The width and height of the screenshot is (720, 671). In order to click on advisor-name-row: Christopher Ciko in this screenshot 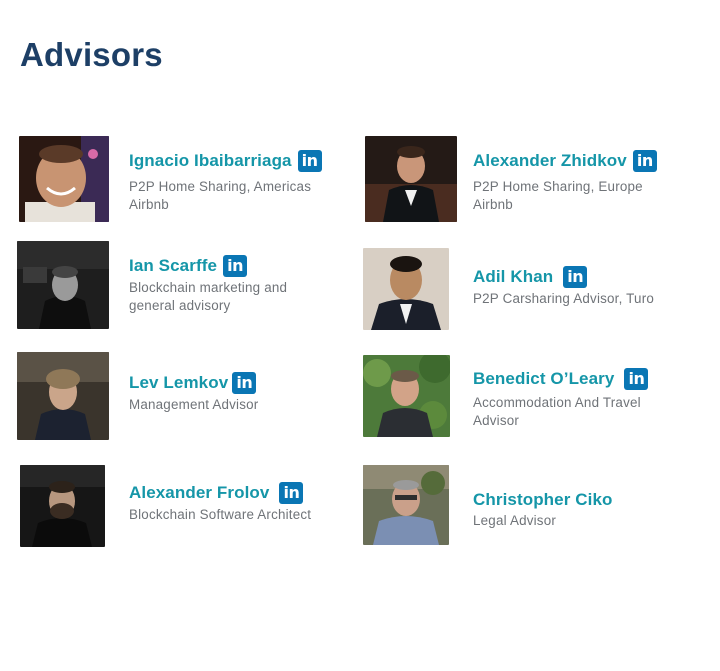, I will do `click(543, 500)`.